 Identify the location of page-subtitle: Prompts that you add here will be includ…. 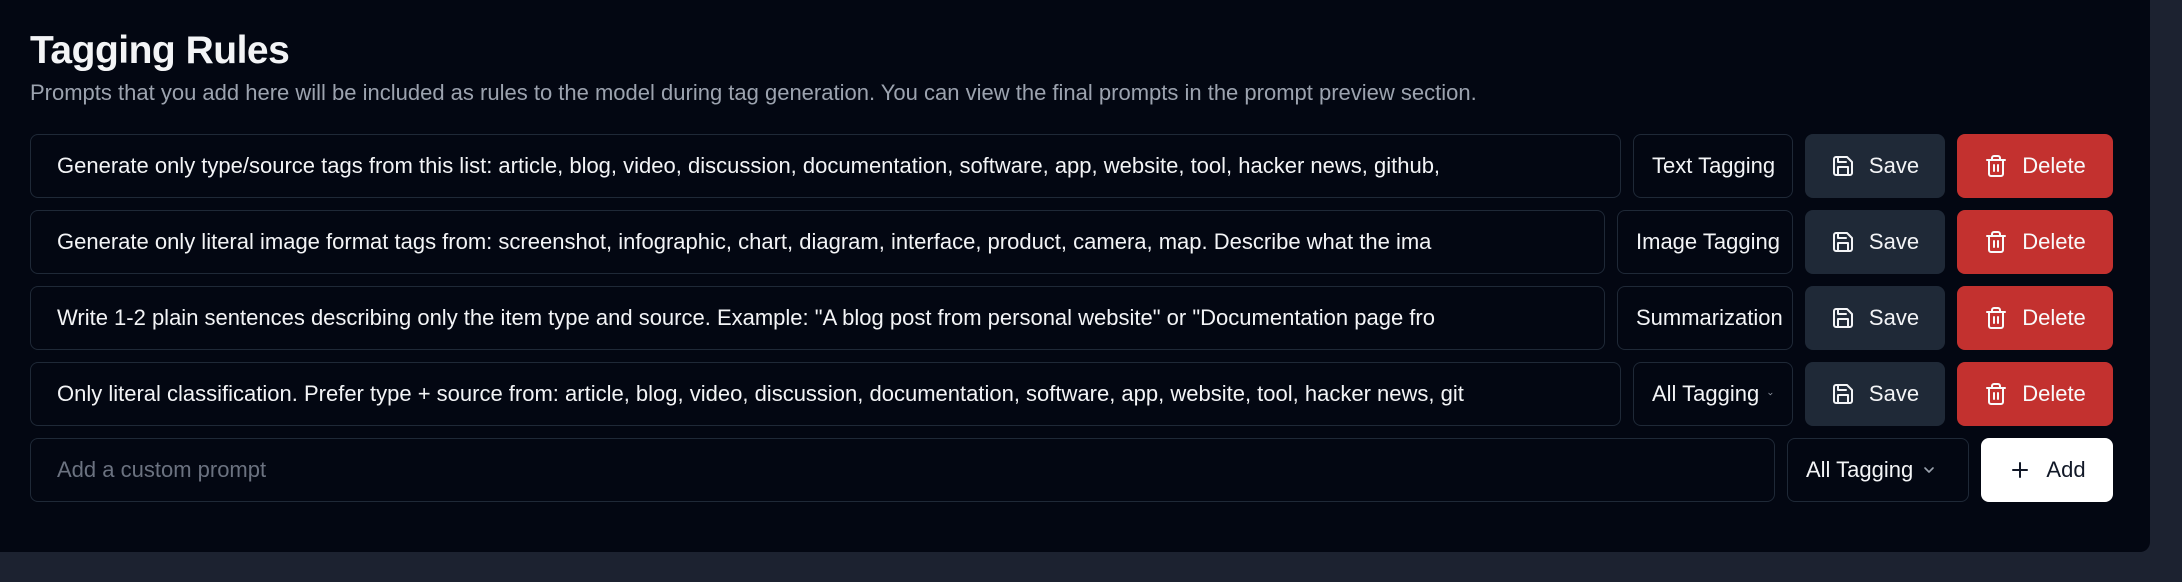
(753, 92).